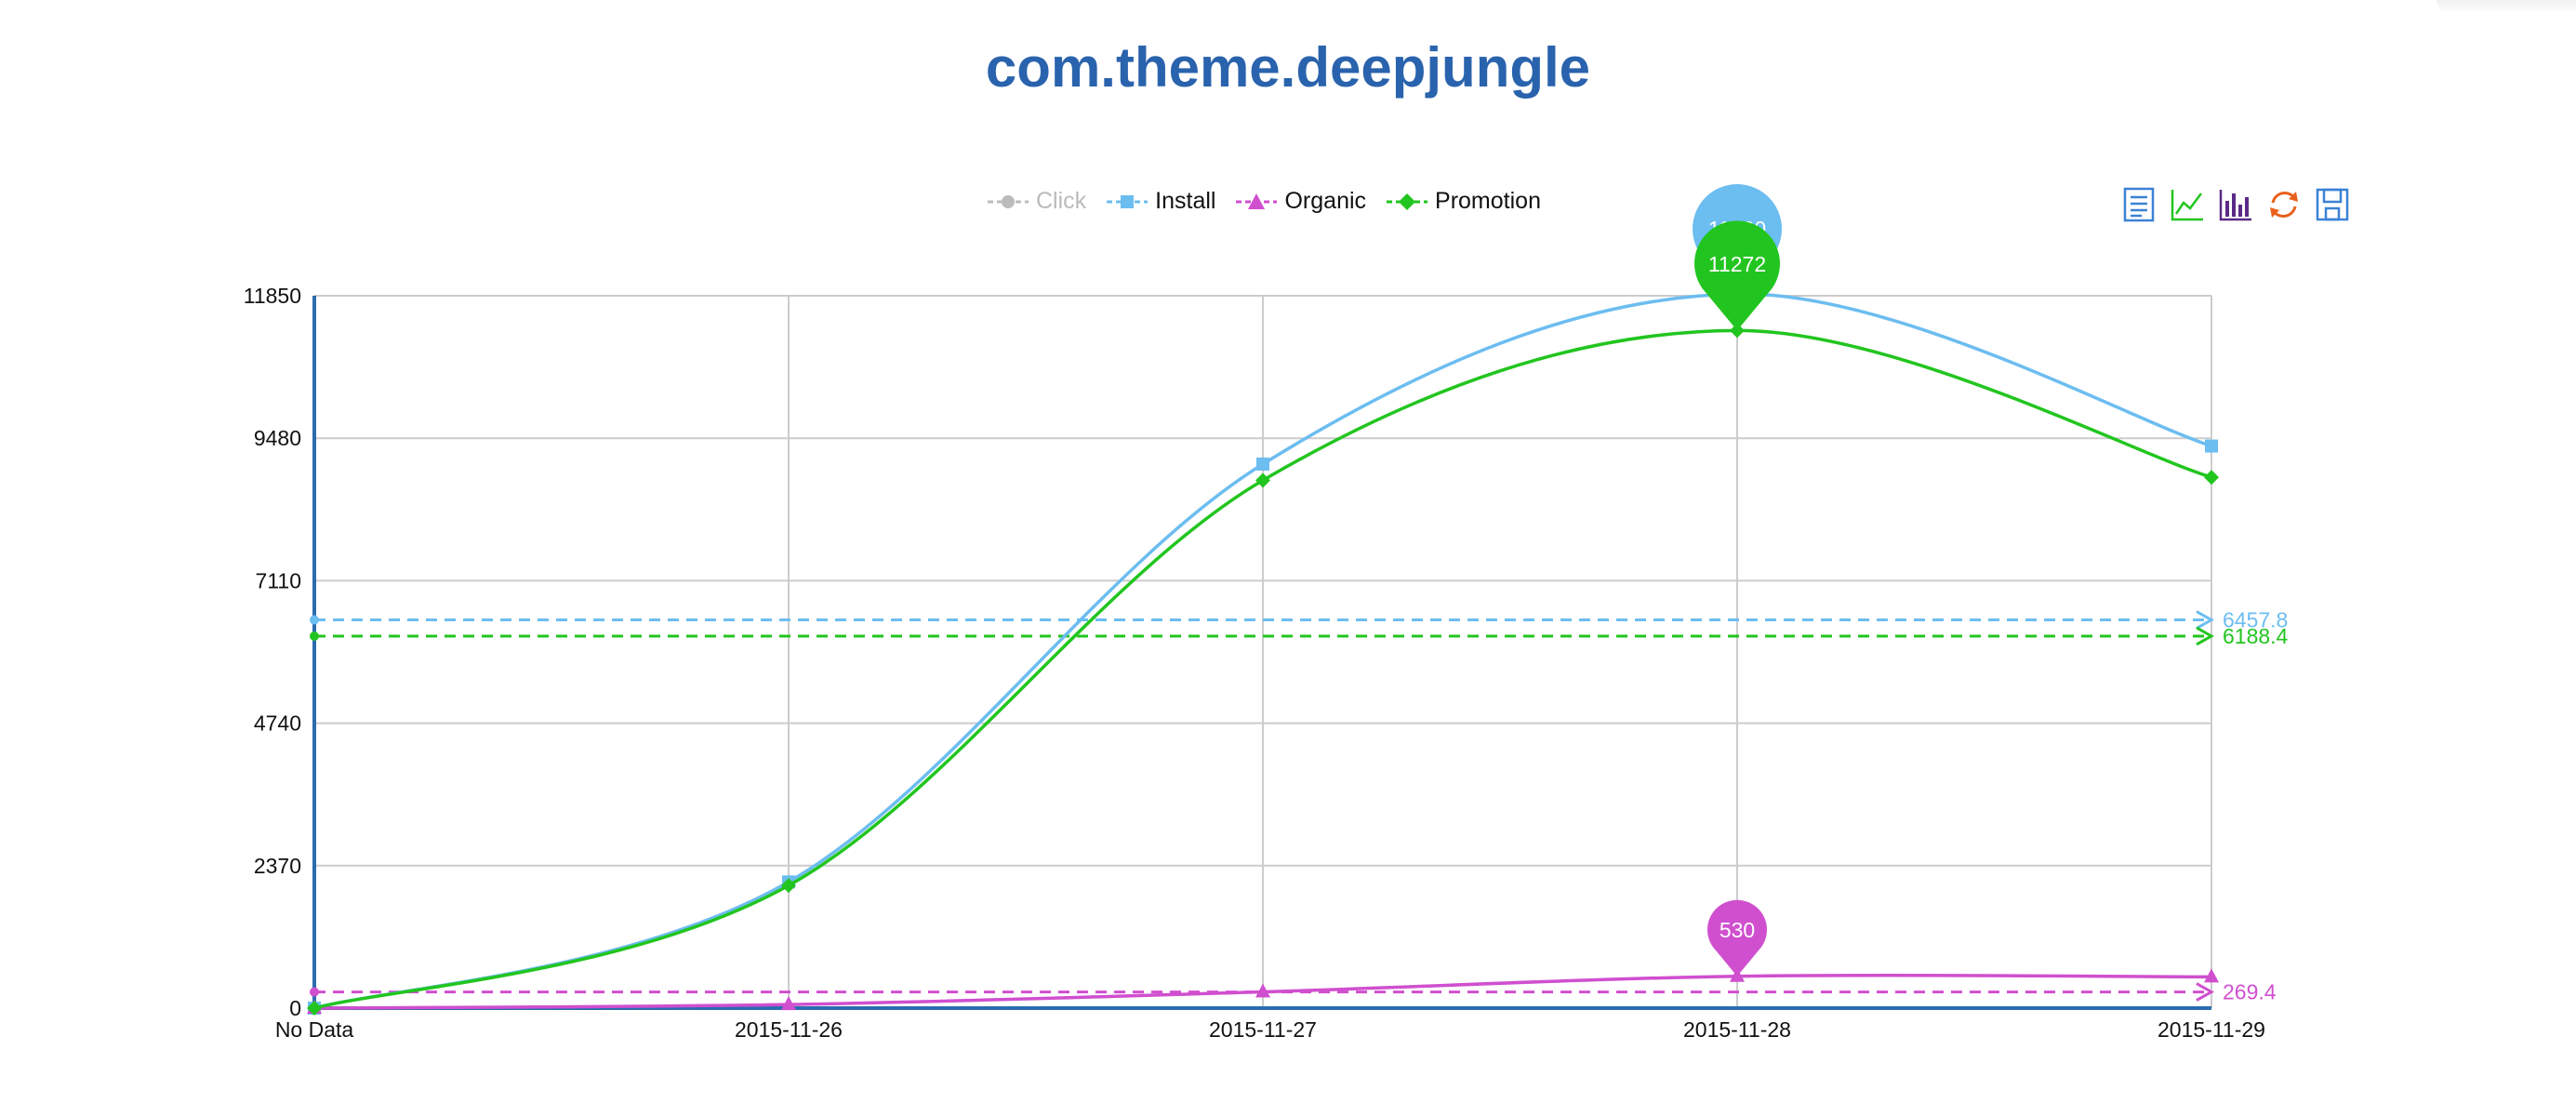  What do you see at coordinates (2256, 636) in the screenshot?
I see `promotion-average-label: 6188.4` at bounding box center [2256, 636].